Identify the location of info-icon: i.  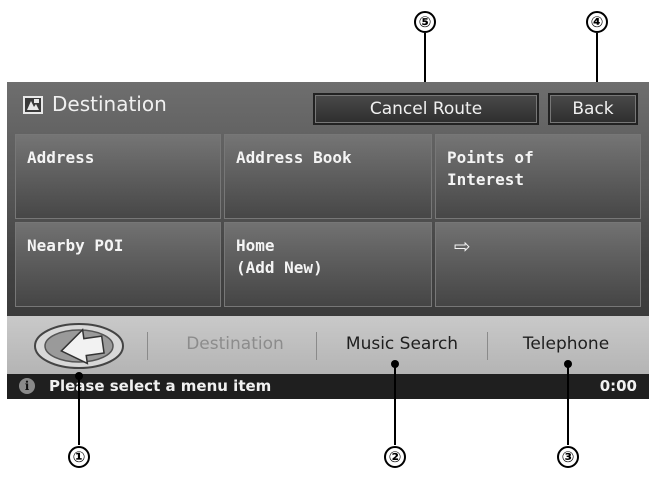
(27, 386).